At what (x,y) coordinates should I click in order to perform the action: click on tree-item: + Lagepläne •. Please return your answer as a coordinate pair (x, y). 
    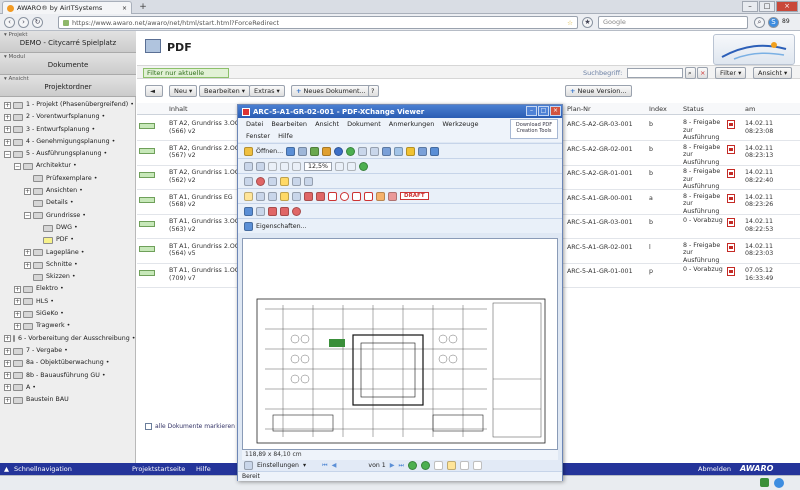
    Looking at the image, I should click on (67, 253).